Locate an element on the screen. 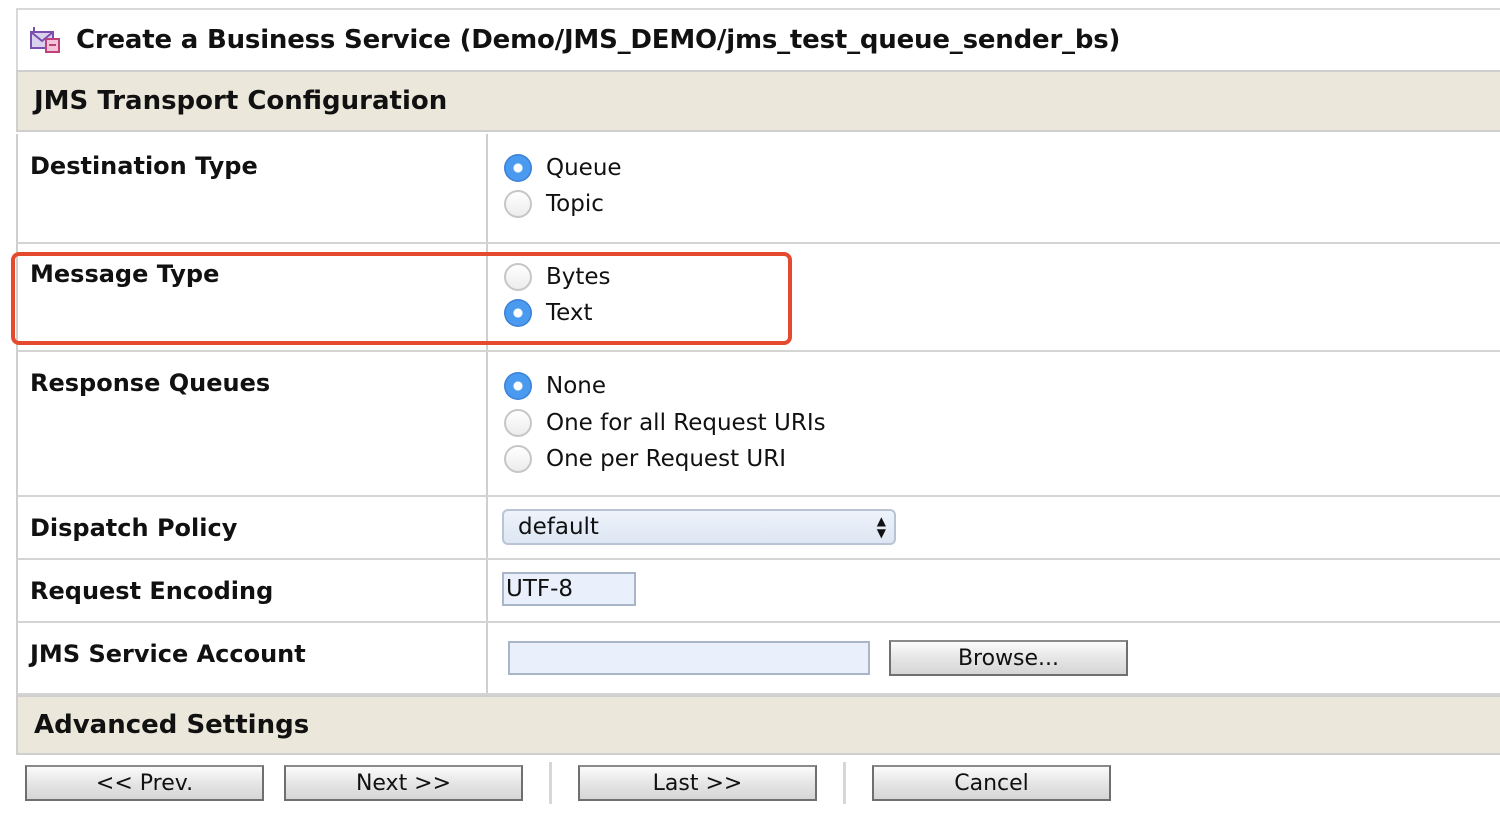  section-header-advanced-settings: Advanced Settings is located at coordinates (758, 725).